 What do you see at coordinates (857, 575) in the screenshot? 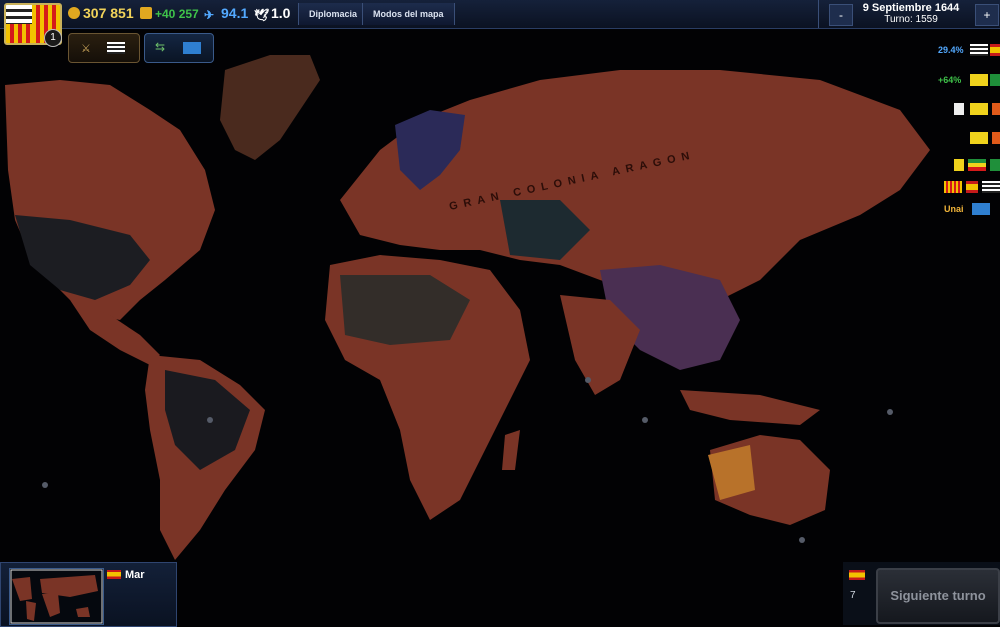
I see `player-small-flag-icon` at bounding box center [857, 575].